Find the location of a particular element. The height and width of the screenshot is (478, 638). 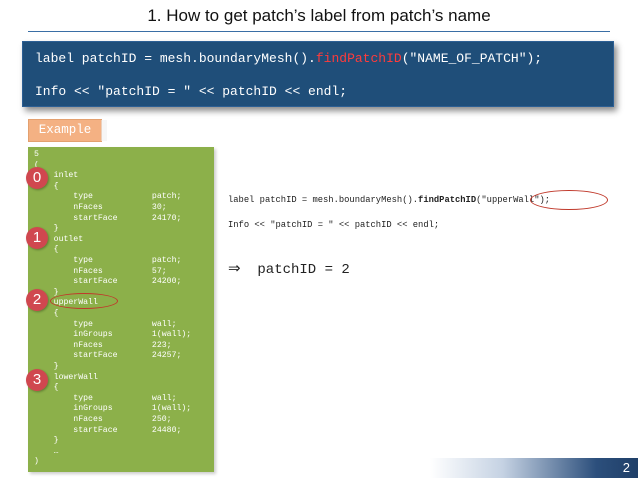

patch-index-badge-1: 1 is located at coordinates (37, 238).